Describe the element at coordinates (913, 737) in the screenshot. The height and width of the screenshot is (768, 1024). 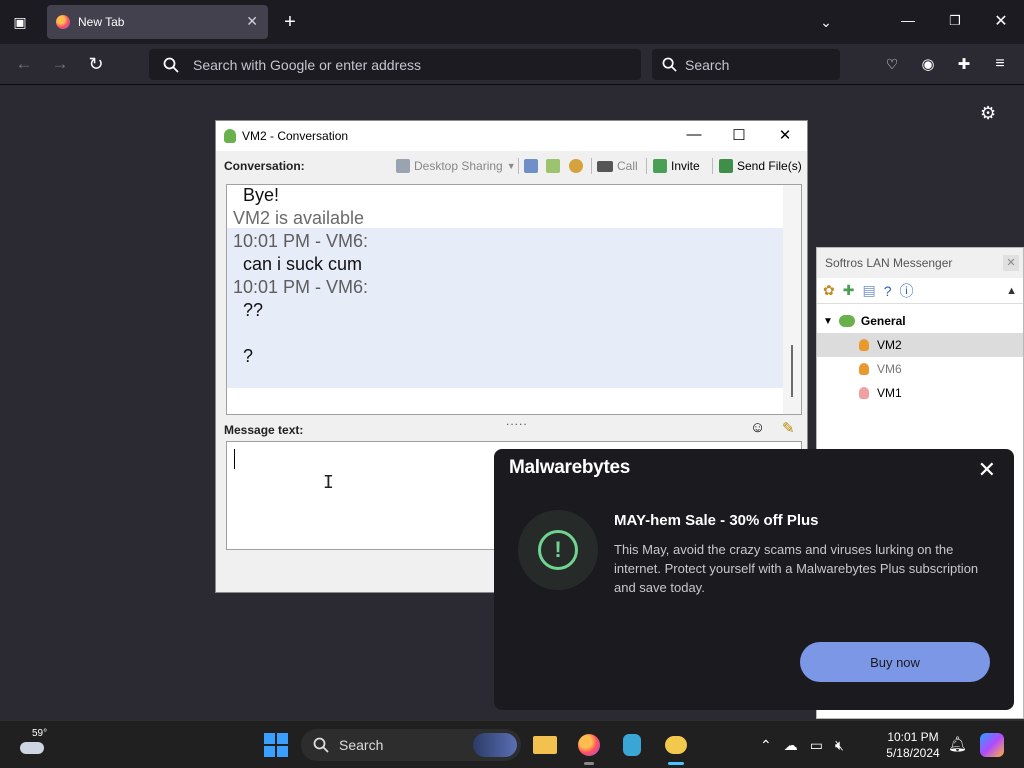
I see `clock-time: 10:01 PM` at that location.